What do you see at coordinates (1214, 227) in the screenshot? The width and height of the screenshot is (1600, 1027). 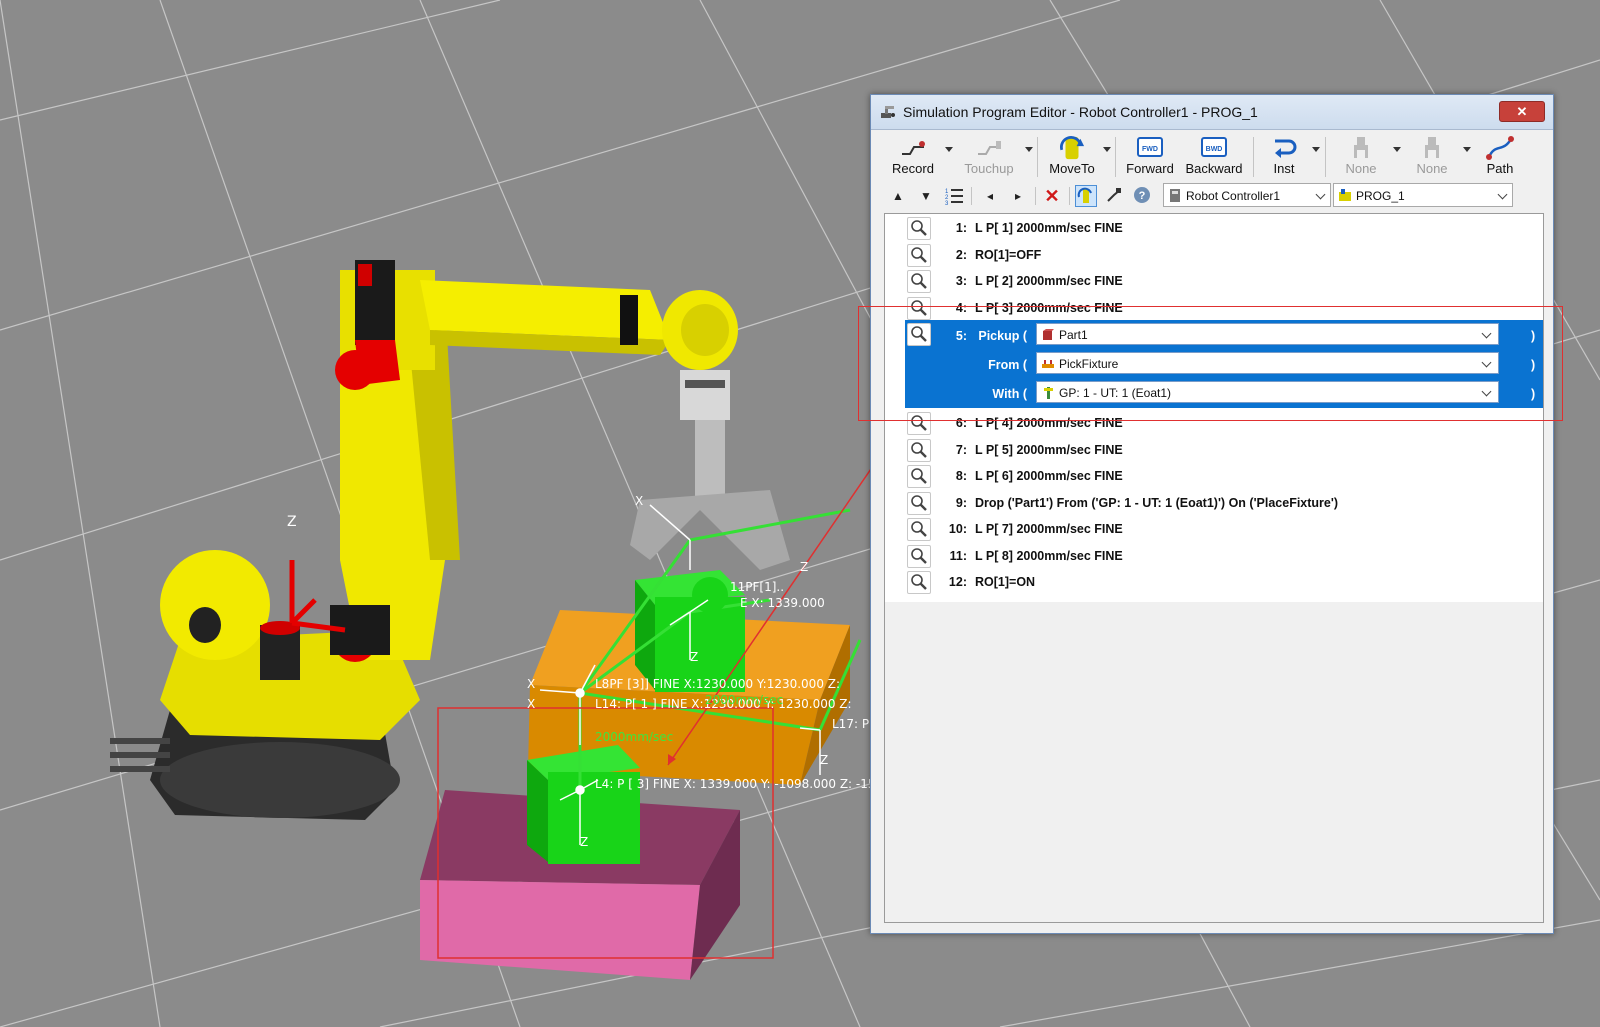 I see `program-line: 1: L P[ 1] 2000mm/sec FINE` at bounding box center [1214, 227].